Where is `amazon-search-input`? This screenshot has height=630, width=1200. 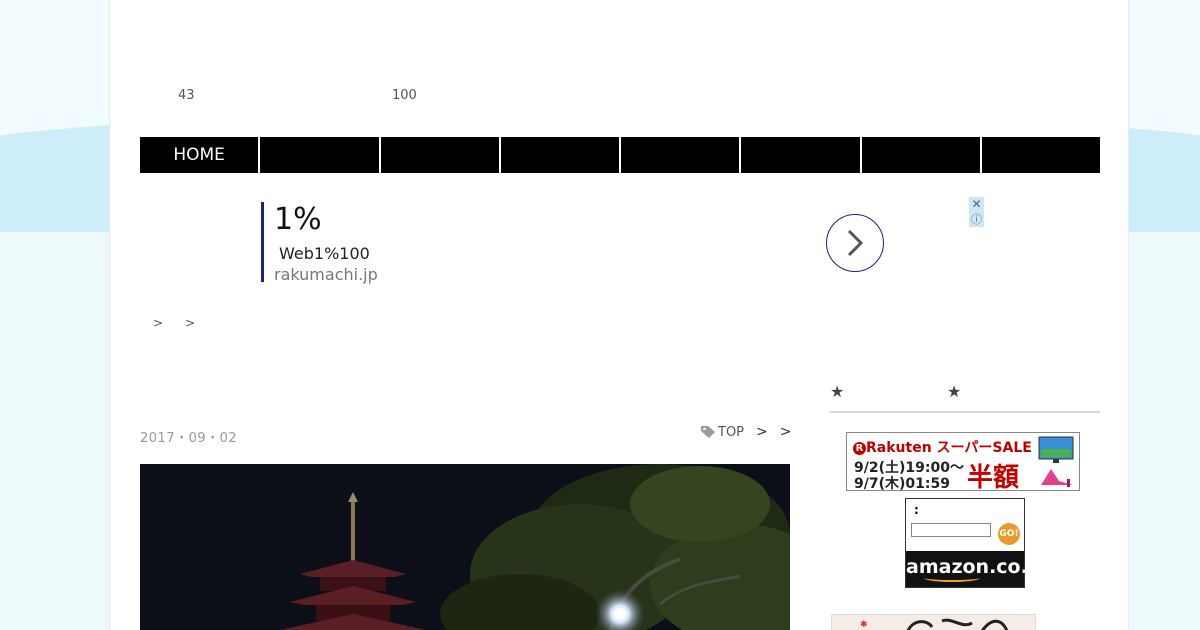 amazon-search-input is located at coordinates (951, 530).